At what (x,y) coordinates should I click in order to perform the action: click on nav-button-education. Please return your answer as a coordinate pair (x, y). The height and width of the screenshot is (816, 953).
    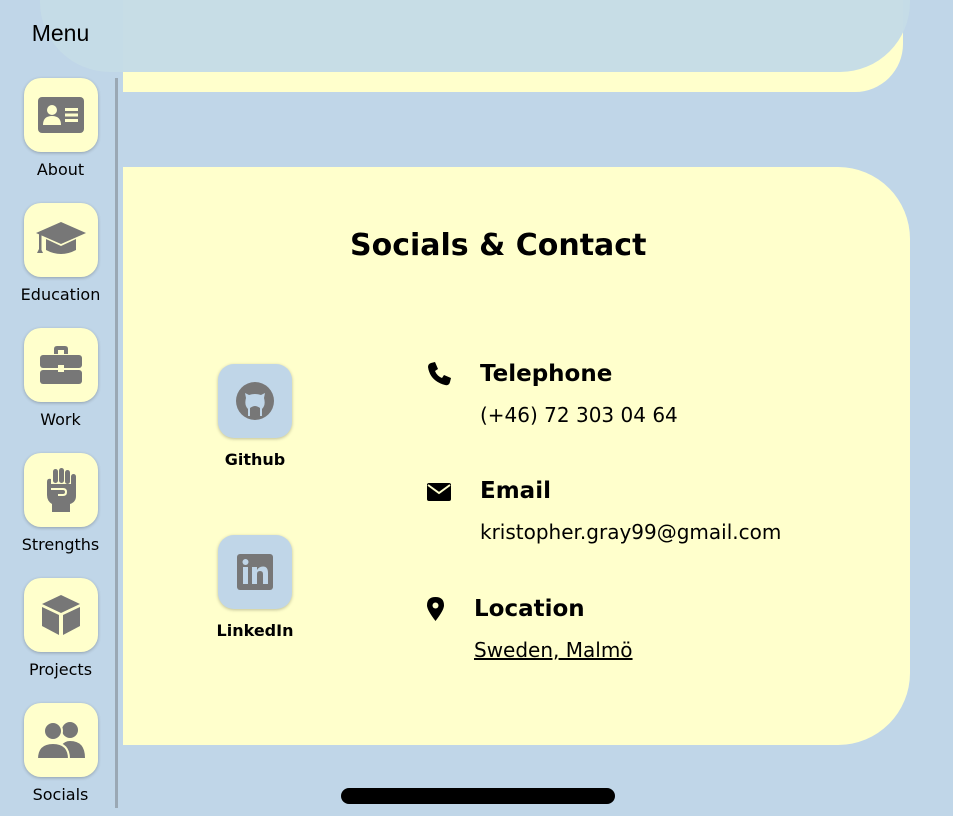
    Looking at the image, I should click on (60, 240).